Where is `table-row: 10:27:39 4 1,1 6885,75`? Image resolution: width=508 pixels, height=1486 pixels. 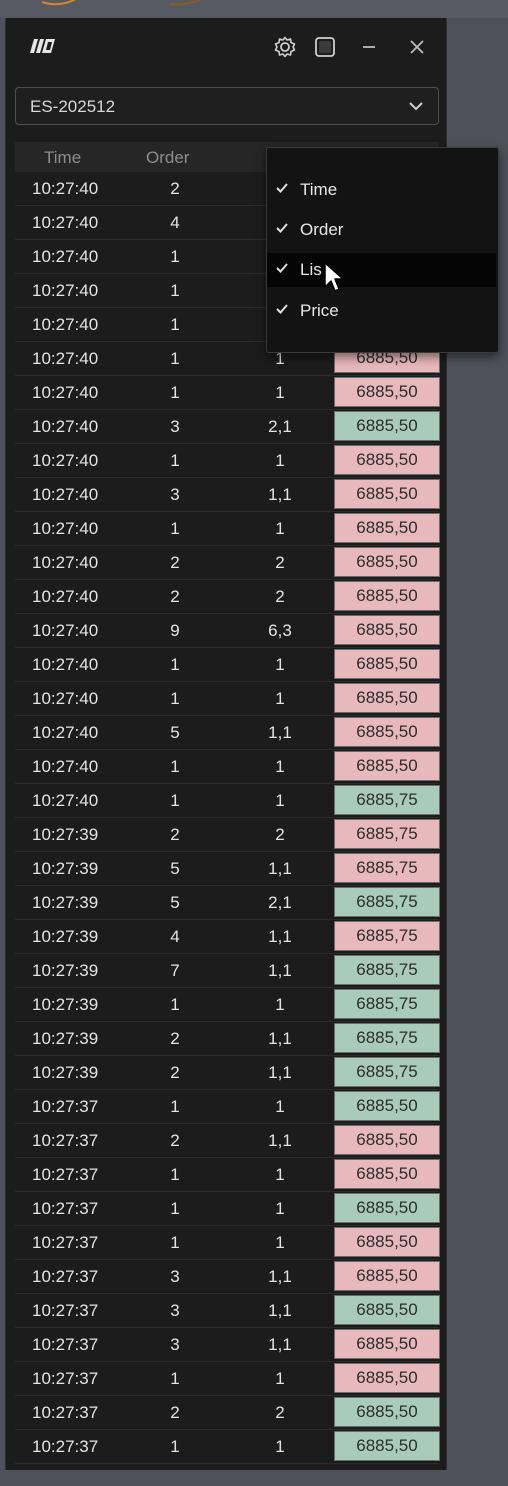
table-row: 10:27:39 4 1,1 6885,75 is located at coordinates (227, 937).